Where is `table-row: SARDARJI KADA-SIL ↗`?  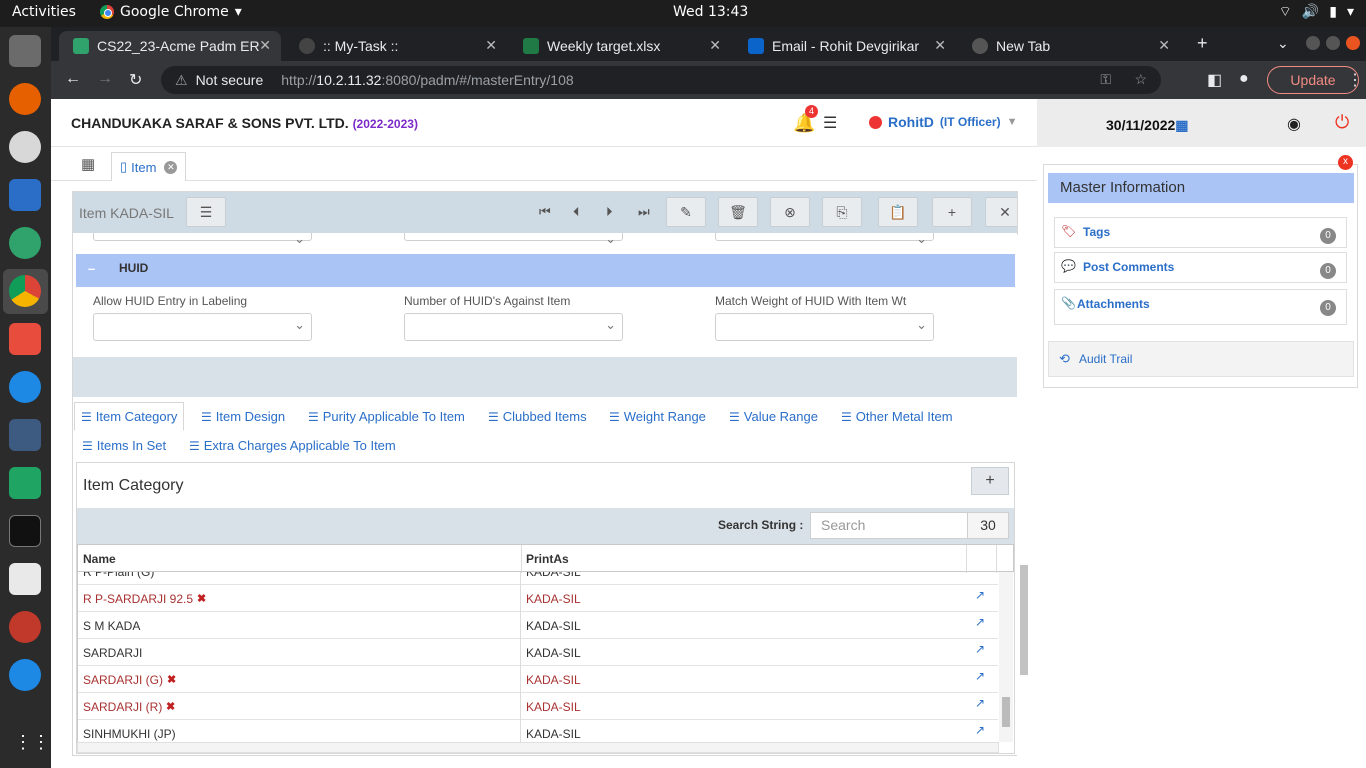
table-row: SARDARJI KADA-SIL ↗ is located at coordinates (538, 652).